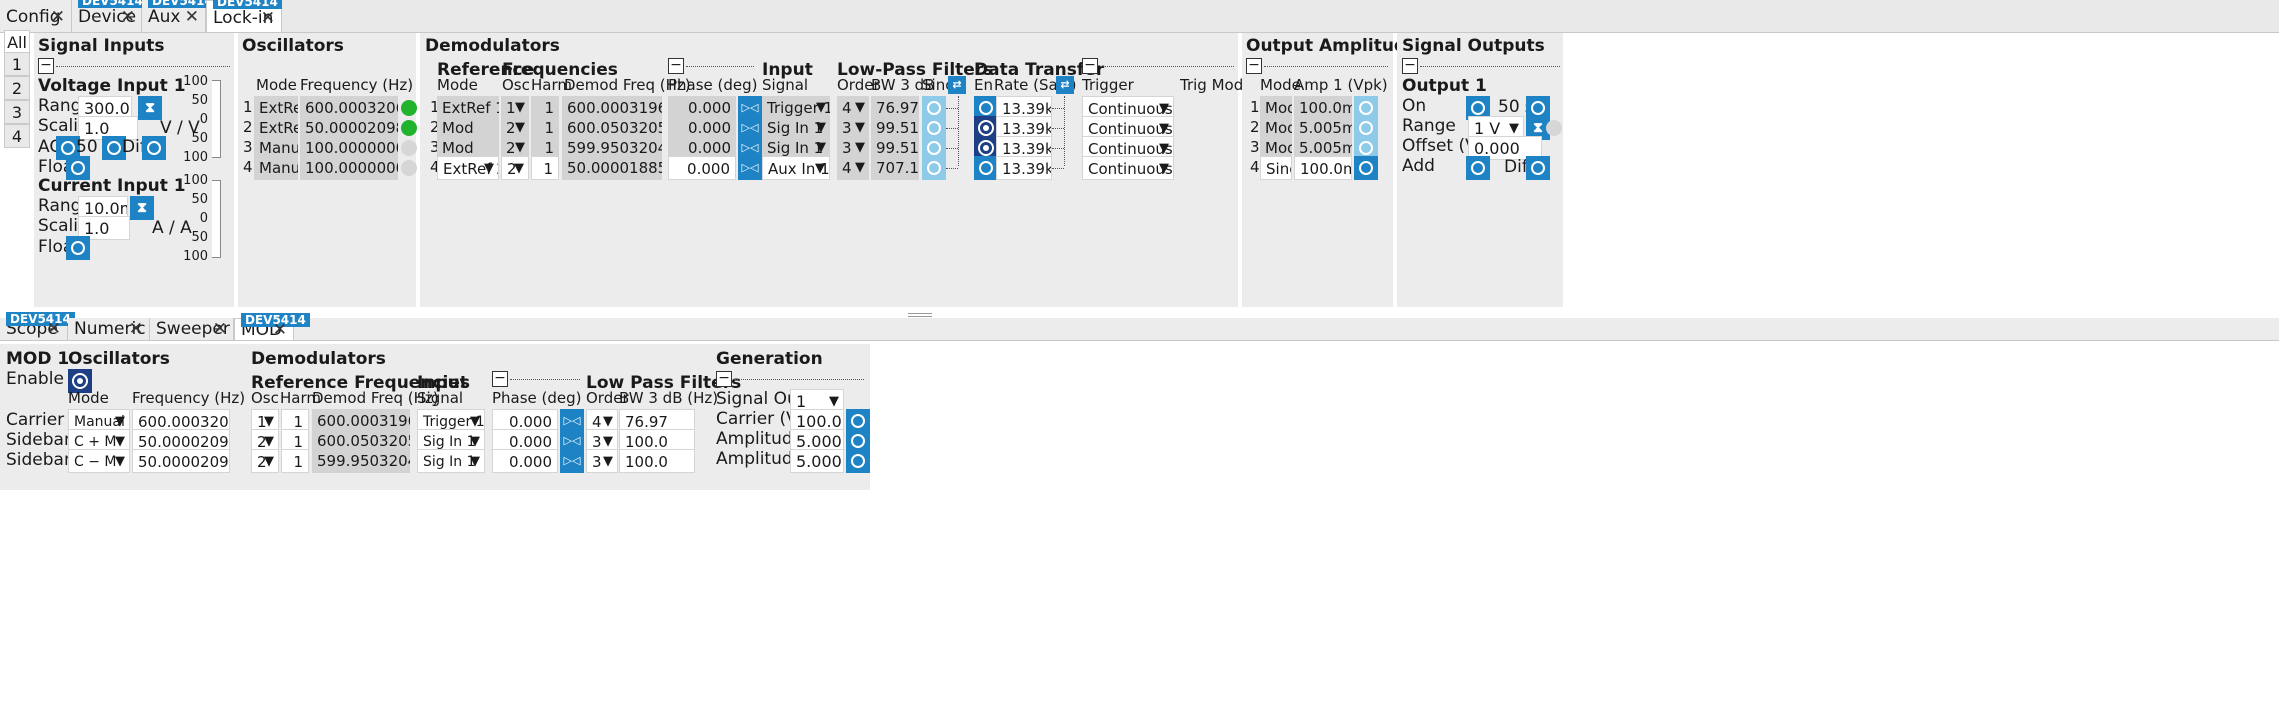 This screenshot has height=718, width=2279. I want to click on row-index: 4, so click(1255, 167).